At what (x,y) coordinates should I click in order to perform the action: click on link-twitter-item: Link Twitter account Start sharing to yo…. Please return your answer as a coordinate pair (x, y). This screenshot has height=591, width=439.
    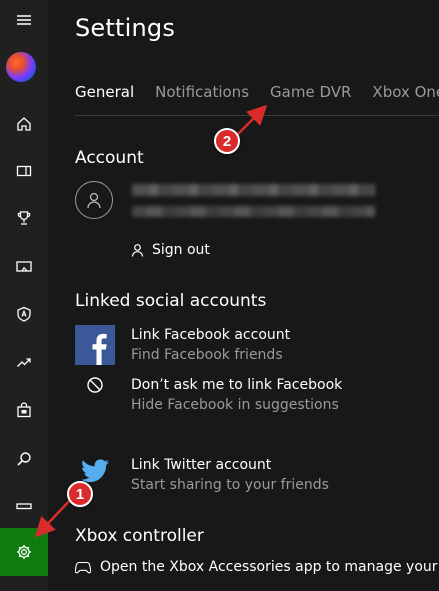
    Looking at the image, I should click on (230, 475).